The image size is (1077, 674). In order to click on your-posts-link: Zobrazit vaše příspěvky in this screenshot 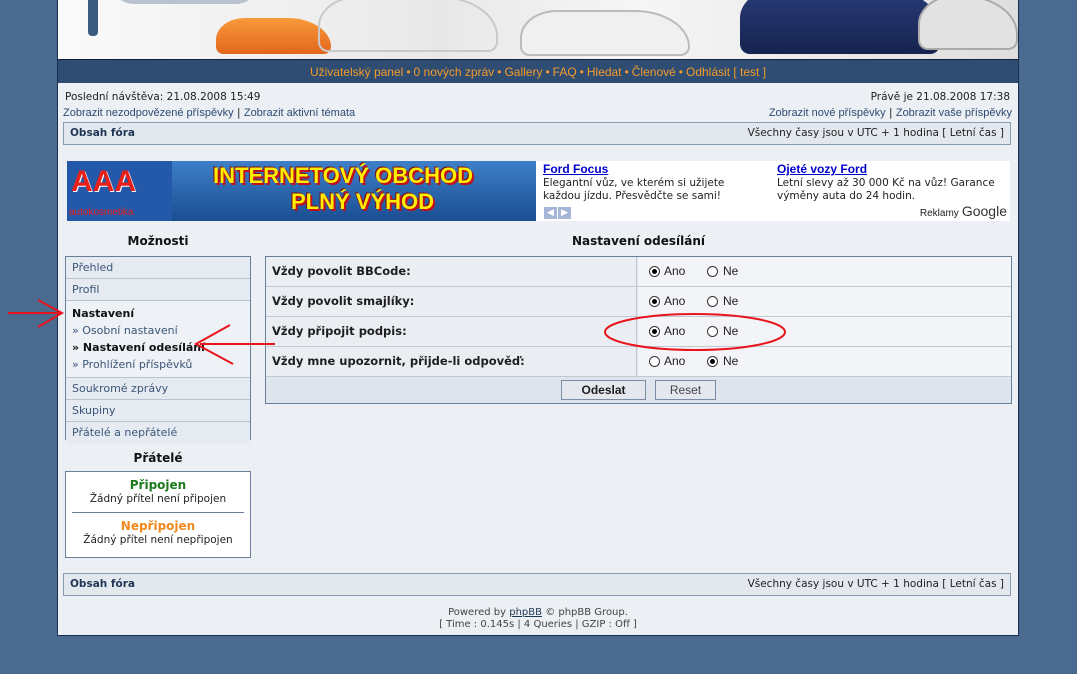, I will do `click(954, 113)`.